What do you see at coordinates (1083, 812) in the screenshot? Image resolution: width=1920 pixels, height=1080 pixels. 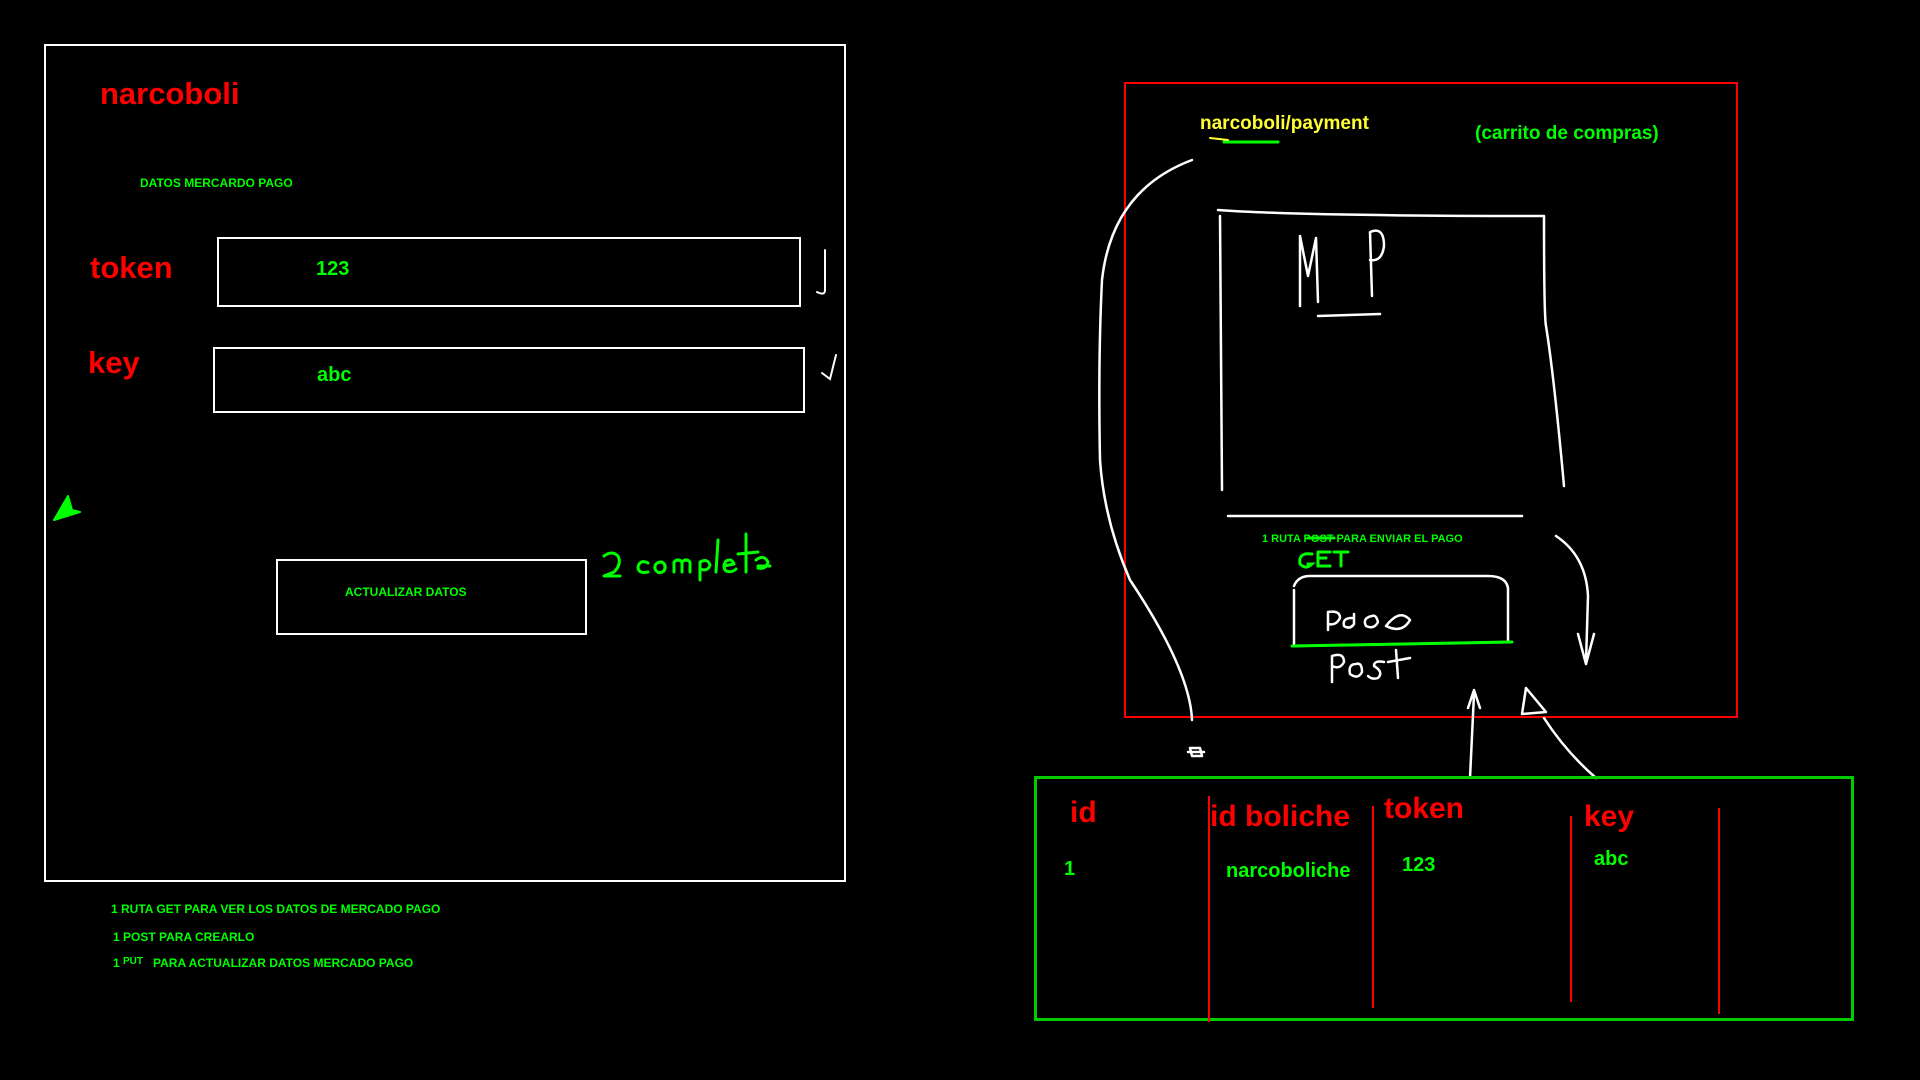 I see `db-header-id: id` at bounding box center [1083, 812].